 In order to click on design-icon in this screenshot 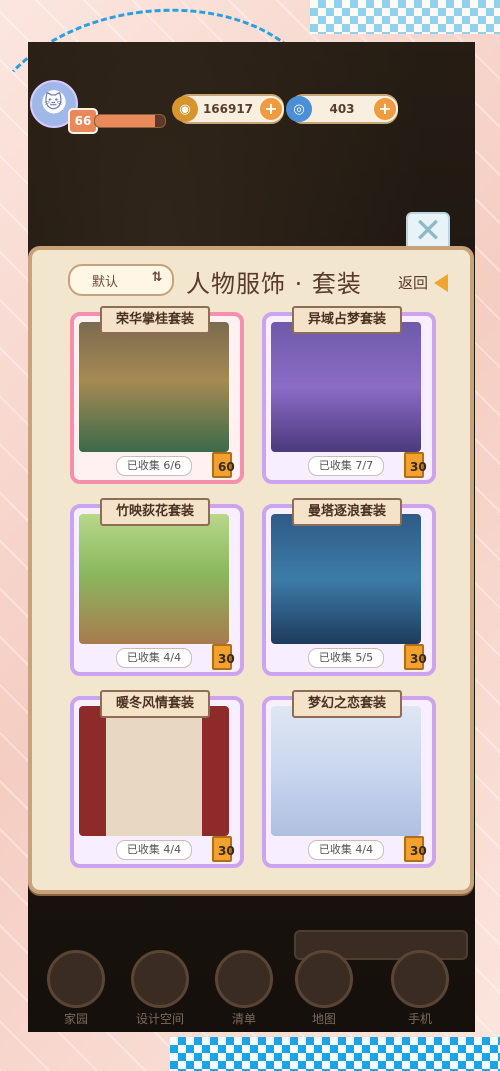, I will do `click(160, 979)`.